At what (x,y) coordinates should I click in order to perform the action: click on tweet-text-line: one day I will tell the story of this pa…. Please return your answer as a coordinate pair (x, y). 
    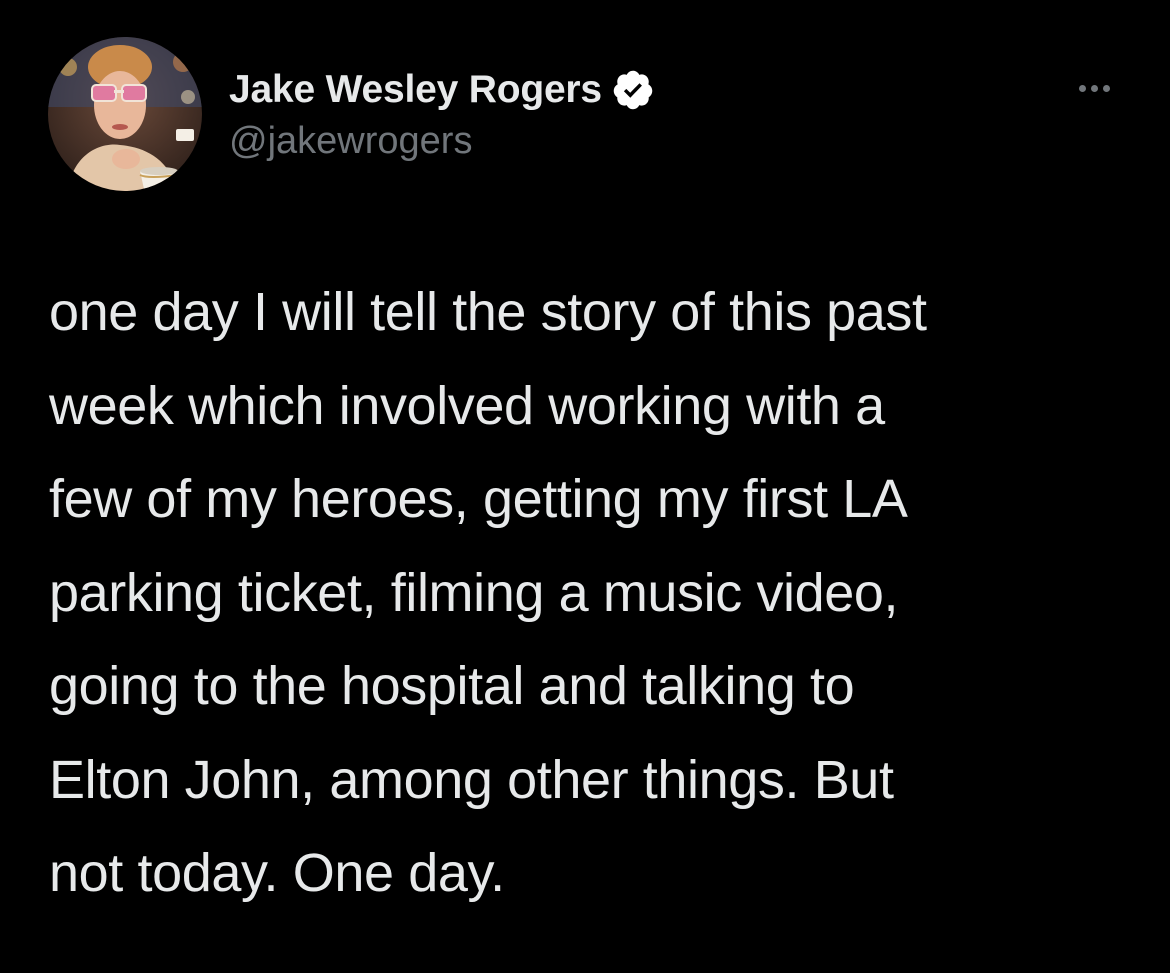
    Looking at the image, I should click on (488, 312).